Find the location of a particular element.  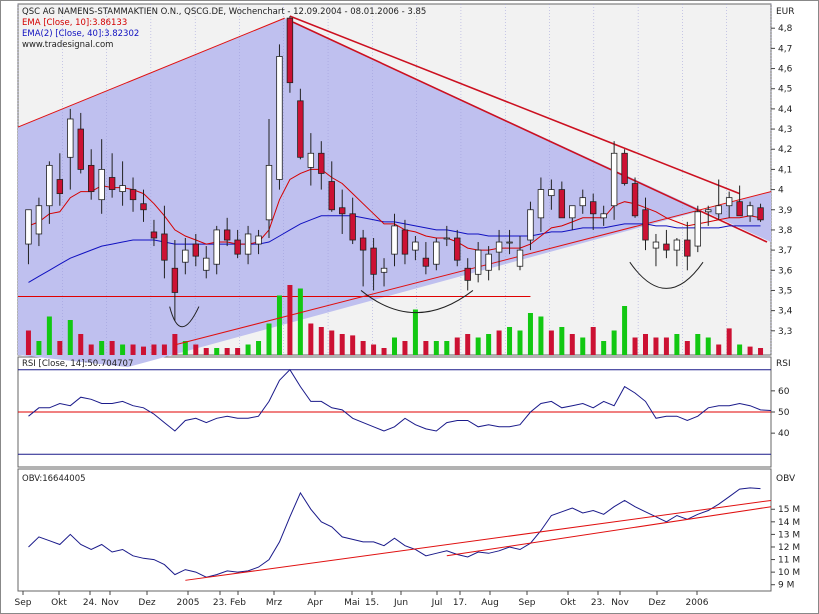

price-tick-label: 3,3 is located at coordinates (785, 332).